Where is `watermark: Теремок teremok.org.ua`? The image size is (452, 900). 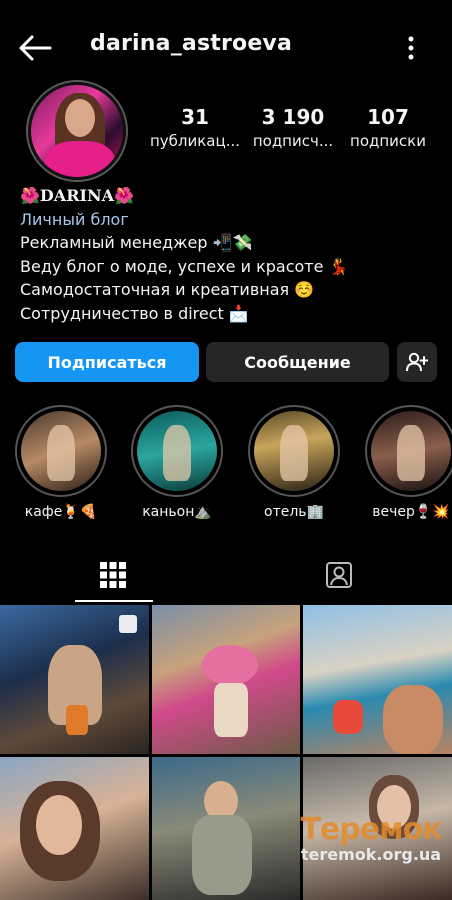
watermark: Теремок teremok.org.ua is located at coordinates (371, 838).